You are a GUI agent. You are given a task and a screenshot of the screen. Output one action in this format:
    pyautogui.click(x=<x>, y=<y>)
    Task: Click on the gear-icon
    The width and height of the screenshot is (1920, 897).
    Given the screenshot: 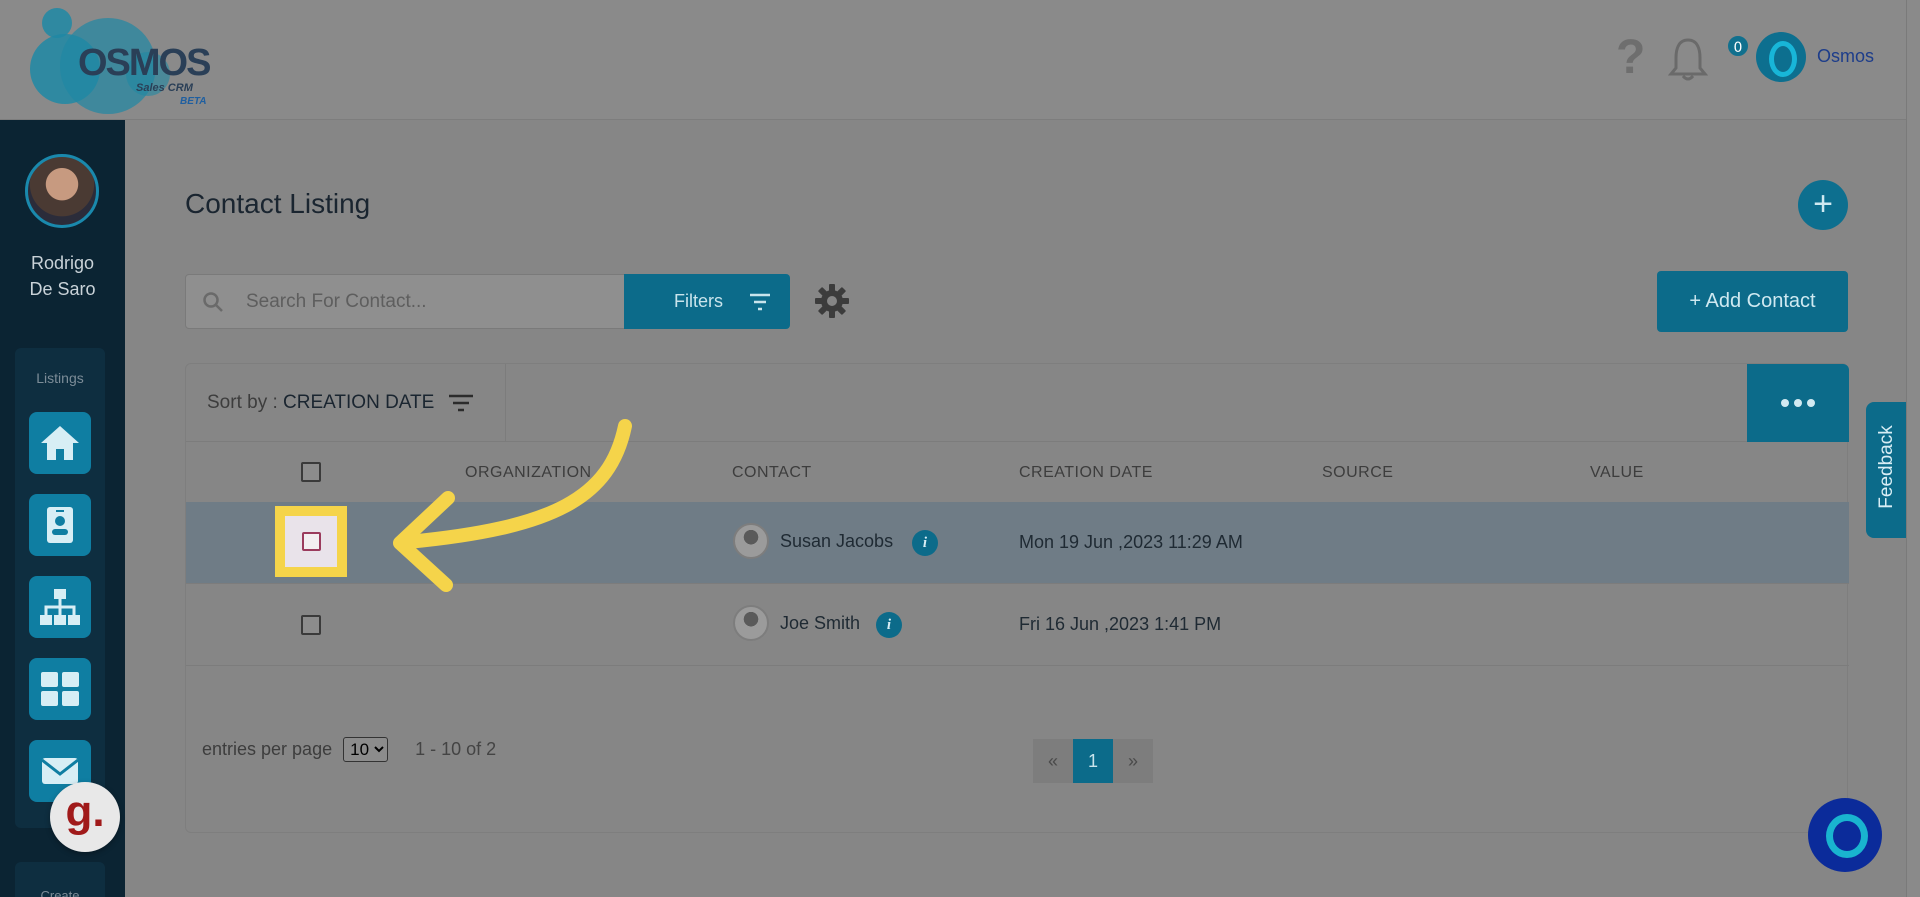 What is the action you would take?
    pyautogui.click(x=832, y=301)
    